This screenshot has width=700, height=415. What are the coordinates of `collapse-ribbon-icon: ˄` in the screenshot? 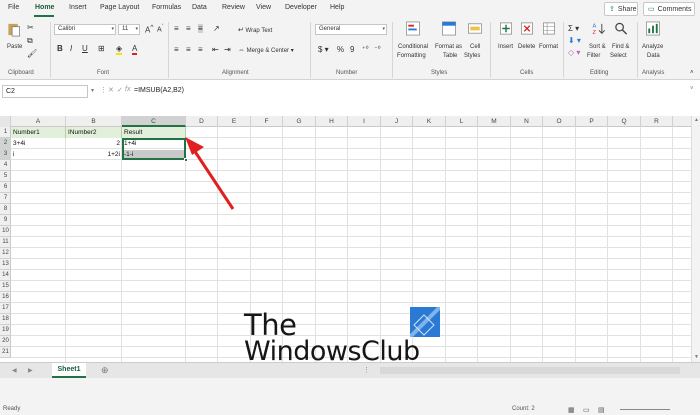 It's located at (692, 73).